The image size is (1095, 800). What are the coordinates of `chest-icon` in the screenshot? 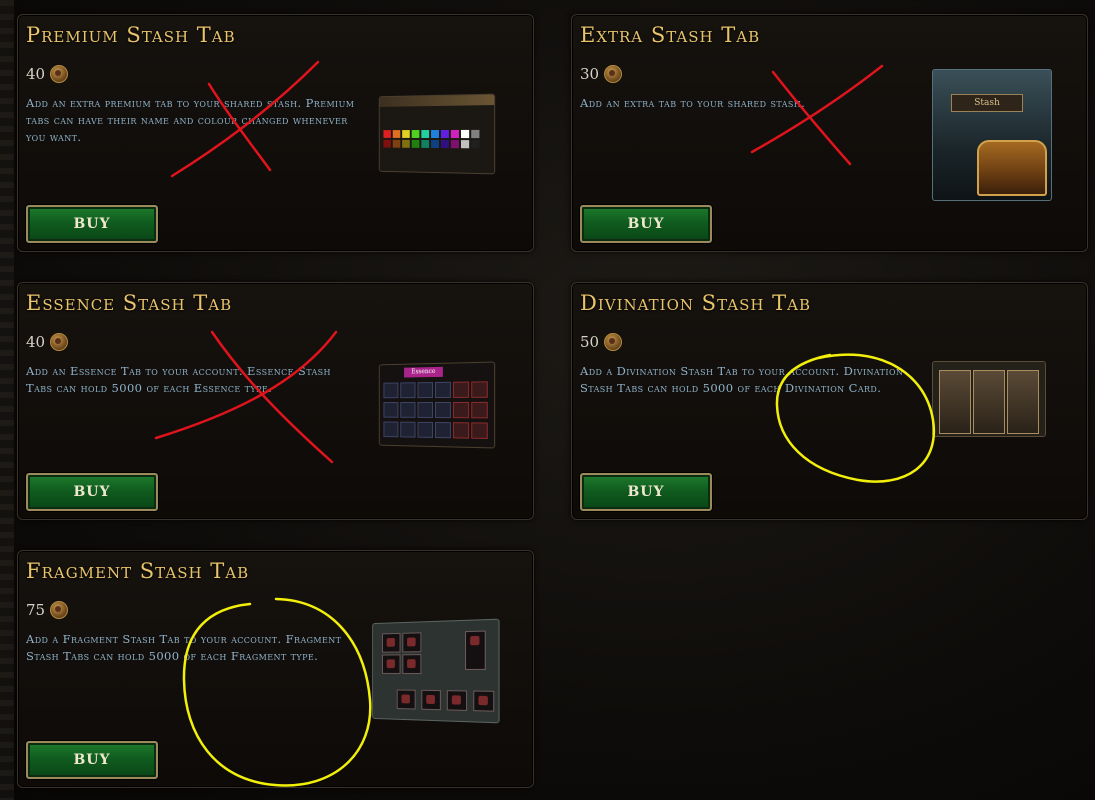 It's located at (1012, 168).